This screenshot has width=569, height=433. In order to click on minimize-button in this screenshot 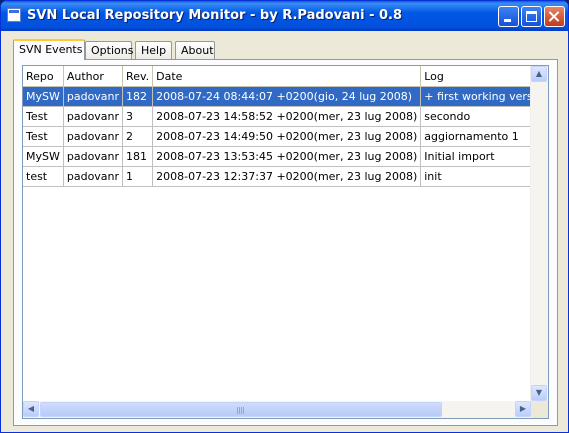, I will do `click(508, 16)`.